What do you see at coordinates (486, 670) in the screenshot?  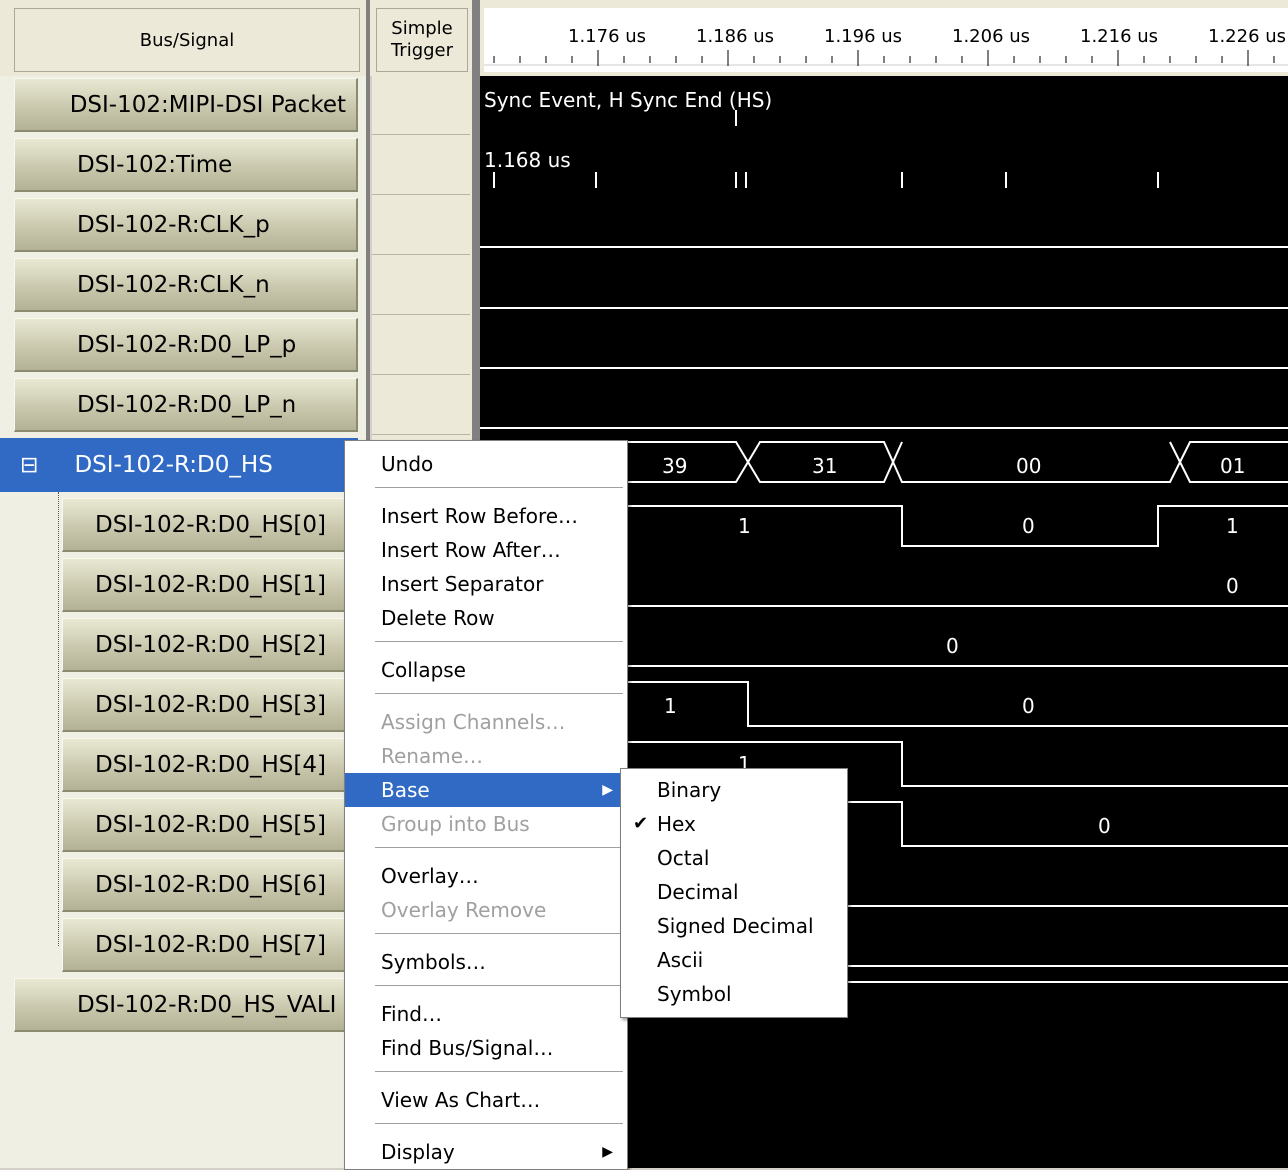 I see `menu-item-collapse: Collapse` at bounding box center [486, 670].